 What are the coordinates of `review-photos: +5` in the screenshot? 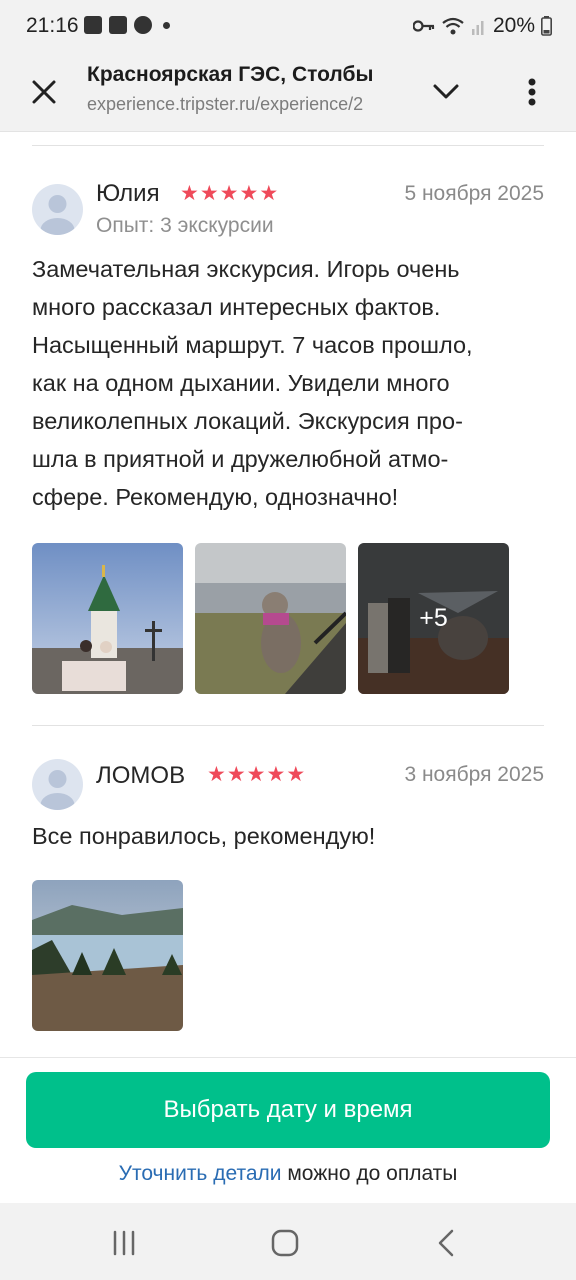 It's located at (270, 618).